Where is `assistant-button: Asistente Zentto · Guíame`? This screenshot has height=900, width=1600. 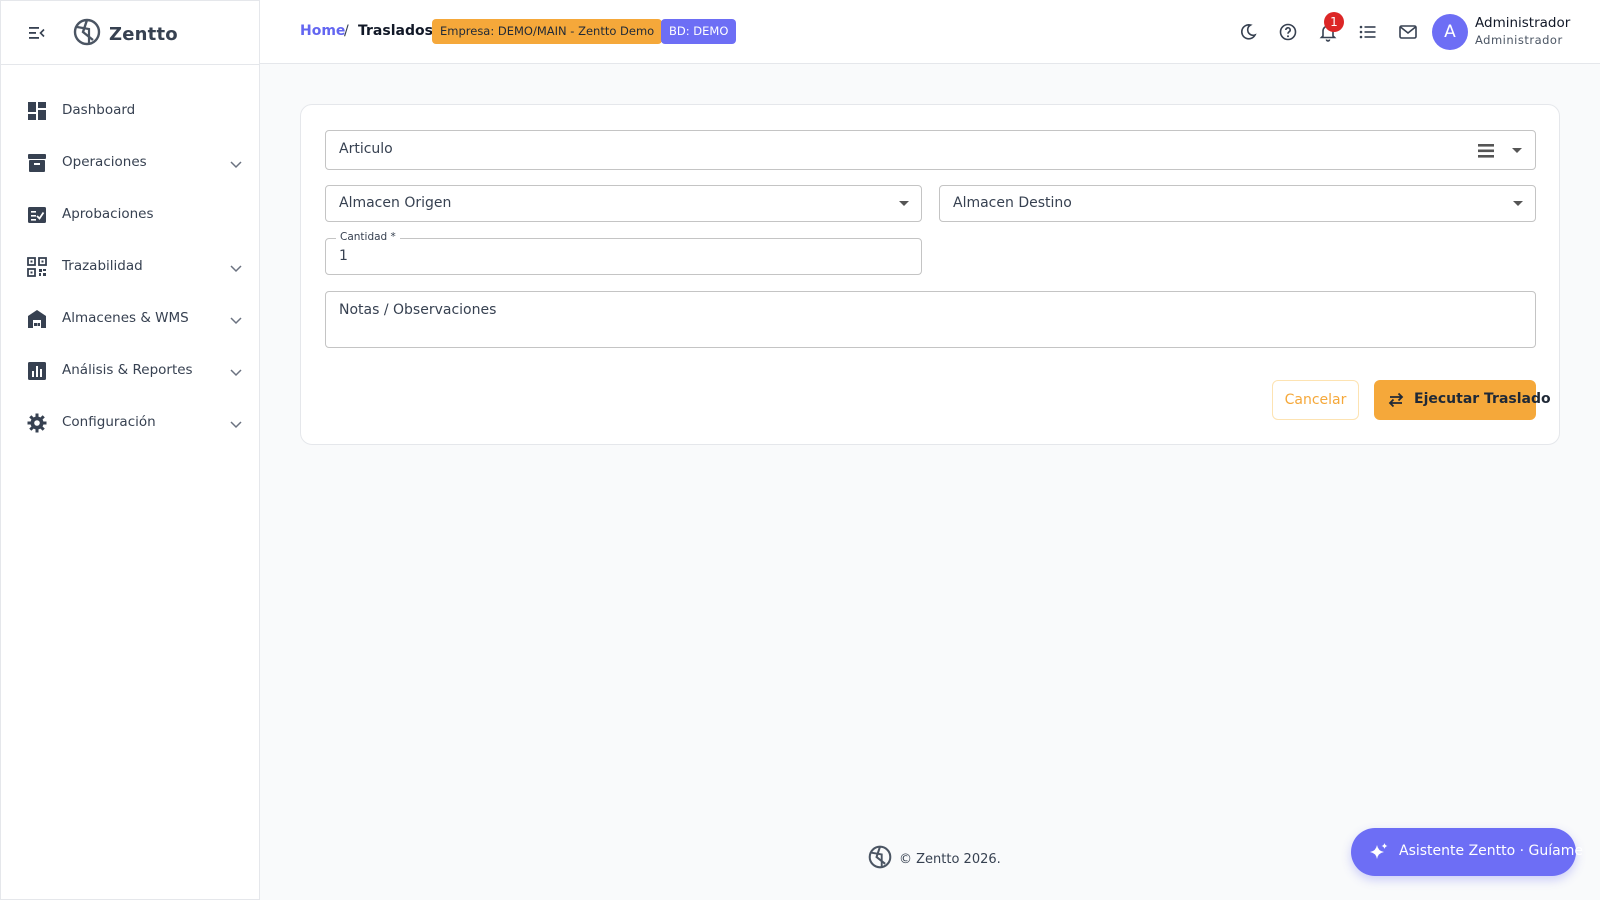 assistant-button: Asistente Zentto · Guíame is located at coordinates (1467, 852).